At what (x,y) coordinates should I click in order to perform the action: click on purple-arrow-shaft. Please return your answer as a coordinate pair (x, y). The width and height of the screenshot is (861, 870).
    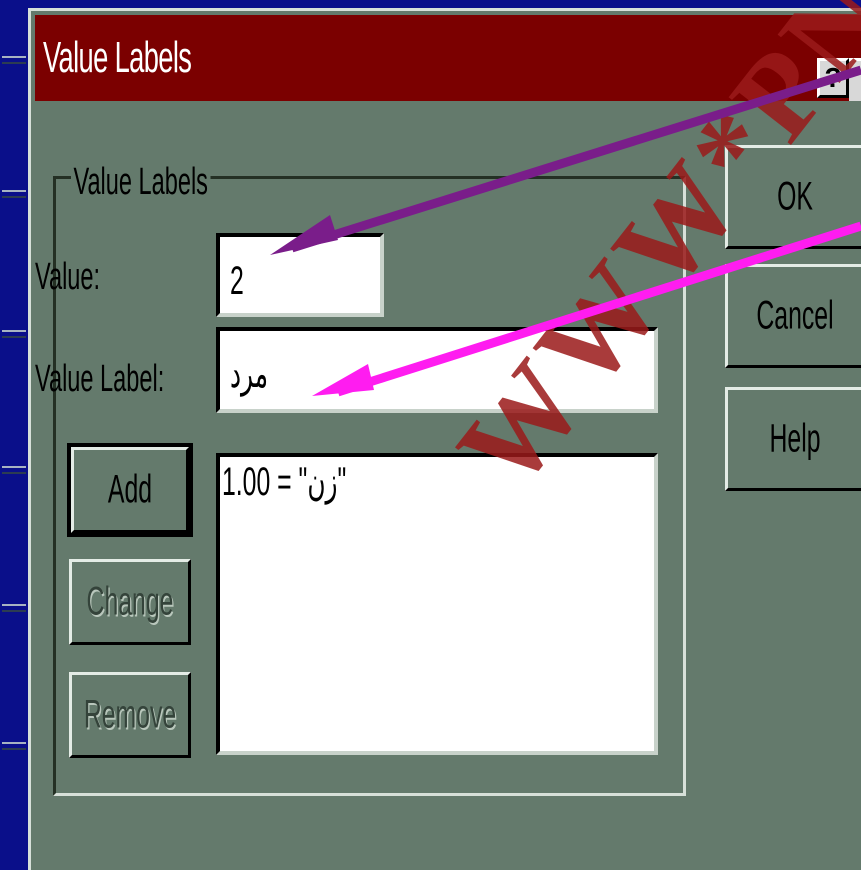
    Looking at the image, I should click on (575, 159).